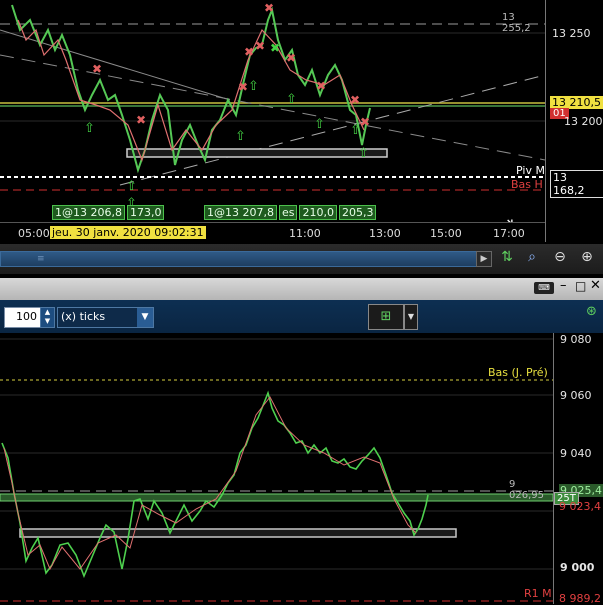 The height and width of the screenshot is (605, 603). Describe the element at coordinates (530, 170) in the screenshot. I see `pivot-label: Piv M` at that location.